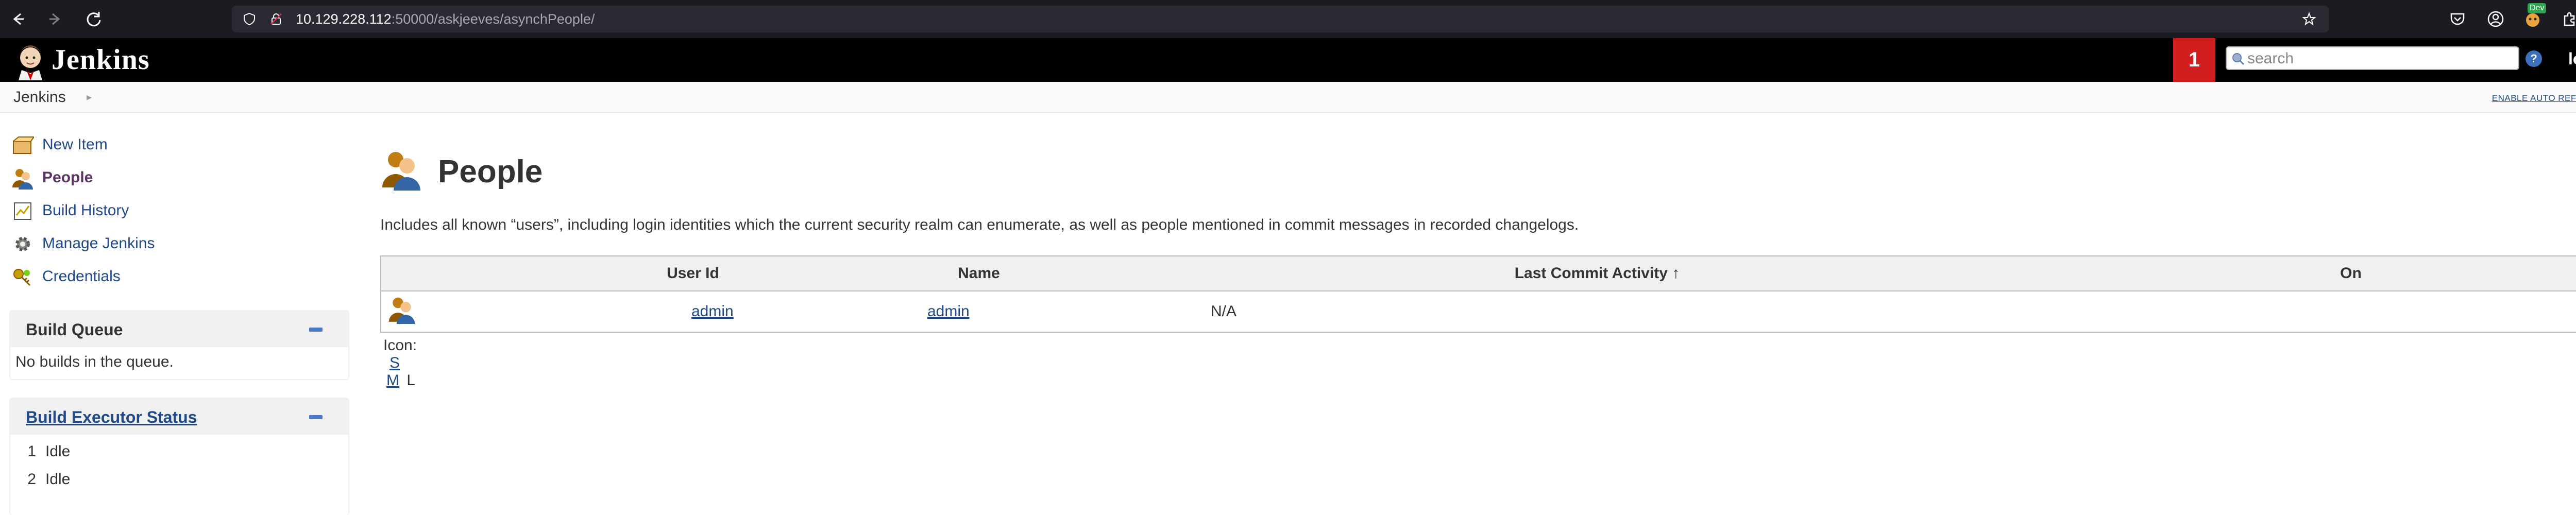  I want to click on bookmark-star-icon, so click(2309, 19).